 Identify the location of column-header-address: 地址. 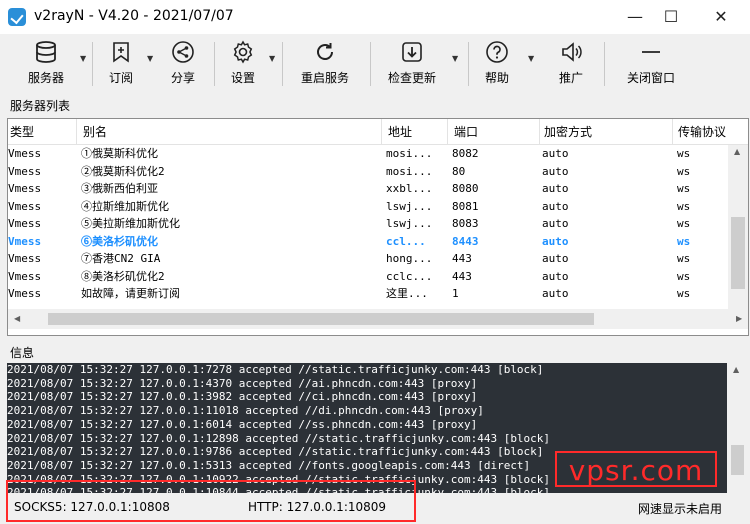
(415, 132).